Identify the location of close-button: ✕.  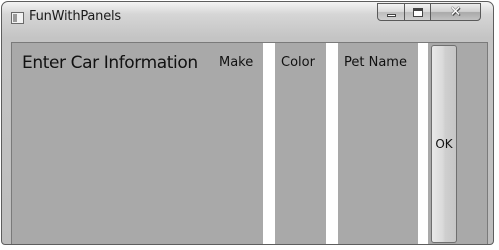
(455, 12).